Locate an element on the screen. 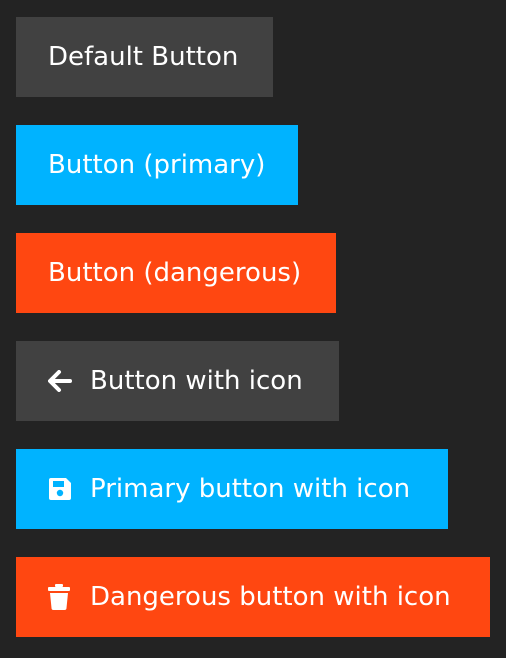  dangerous-button: Button (dangerous) is located at coordinates (176, 273).